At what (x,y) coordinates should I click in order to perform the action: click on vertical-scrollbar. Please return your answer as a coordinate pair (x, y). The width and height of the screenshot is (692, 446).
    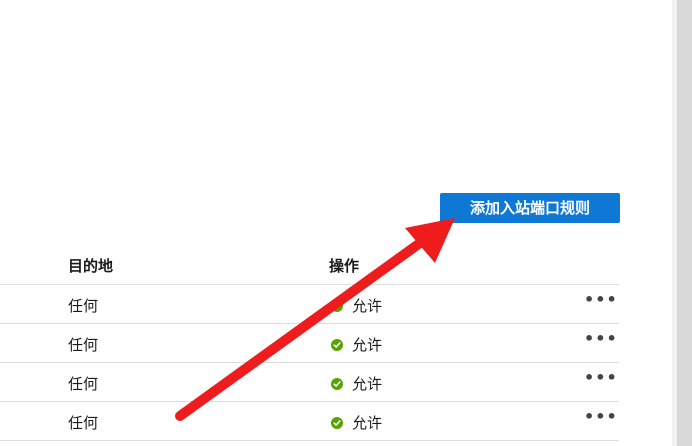
    Looking at the image, I should click on (684, 223).